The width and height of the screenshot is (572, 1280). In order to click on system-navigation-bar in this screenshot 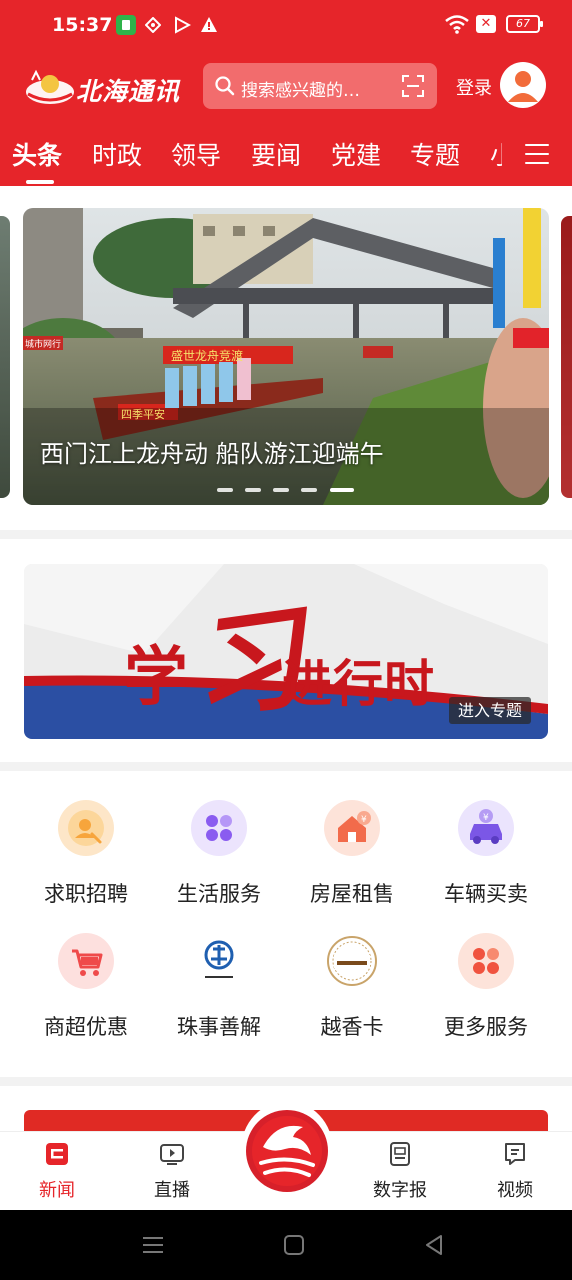, I will do `click(286, 1245)`.